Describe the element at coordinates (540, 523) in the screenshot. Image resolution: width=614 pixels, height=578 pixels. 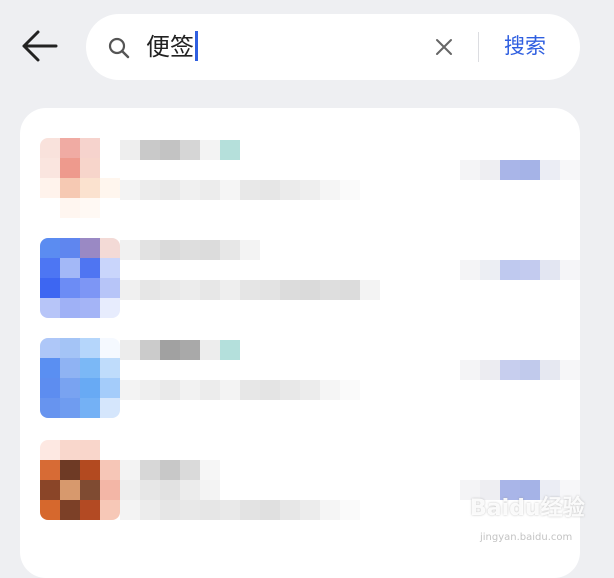
I see `watermark-logo: Baidu经验 jingyan.baidu.com` at that location.